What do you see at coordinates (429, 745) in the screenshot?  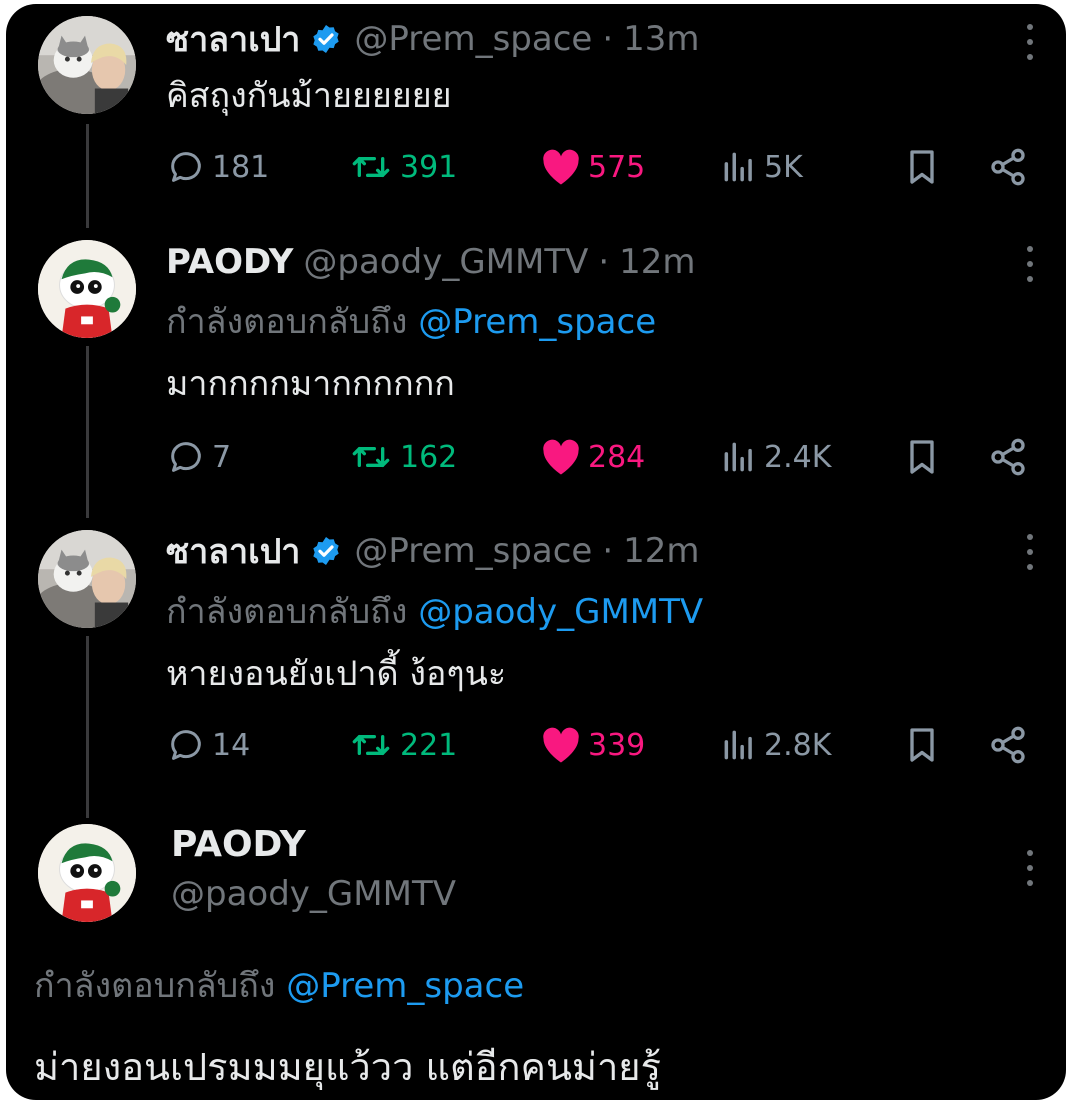 I see `retweet-count: 221` at bounding box center [429, 745].